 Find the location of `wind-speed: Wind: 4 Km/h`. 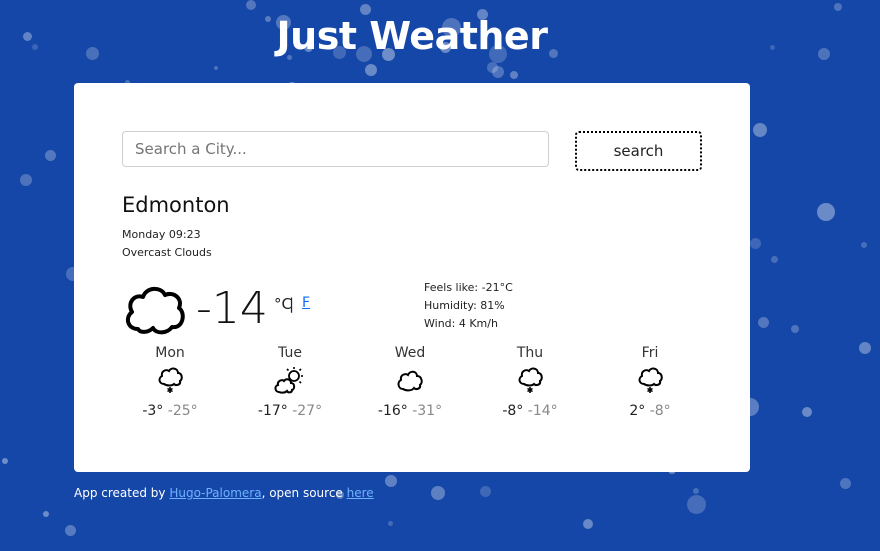

wind-speed: Wind: 4 Km/h is located at coordinates (461, 323).